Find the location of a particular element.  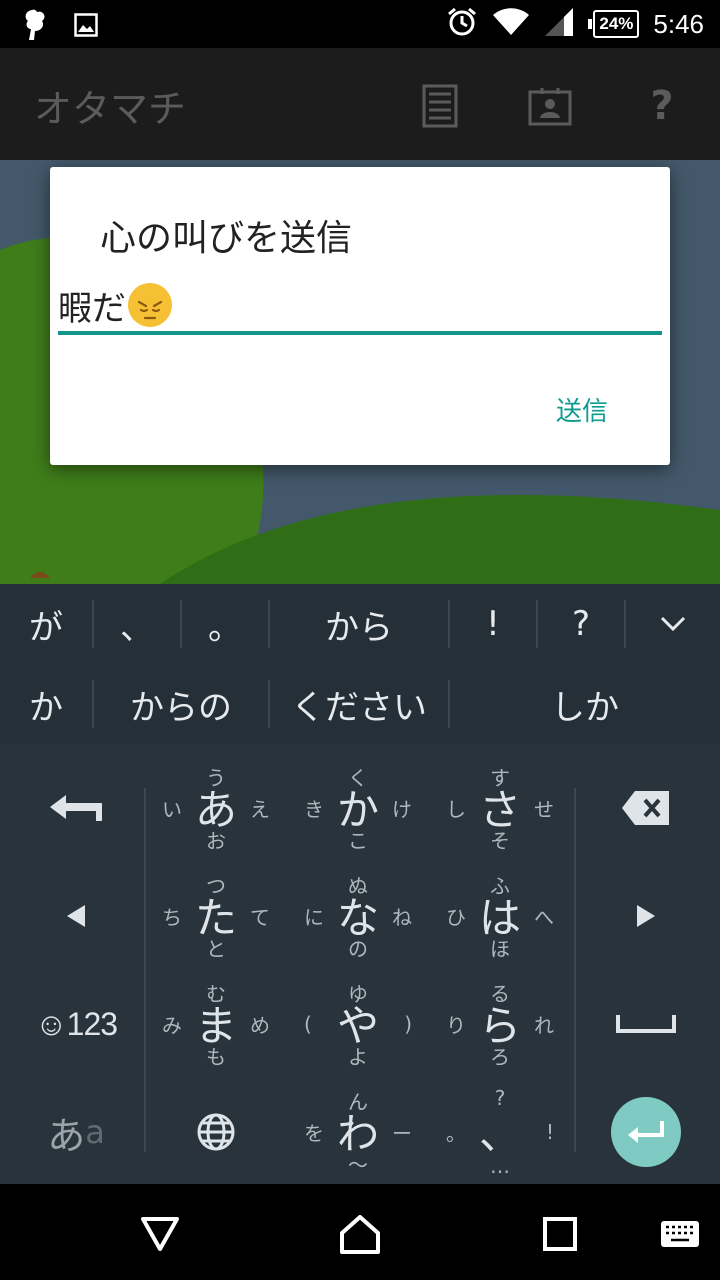

flick-down-label: そ is located at coordinates (500, 841).